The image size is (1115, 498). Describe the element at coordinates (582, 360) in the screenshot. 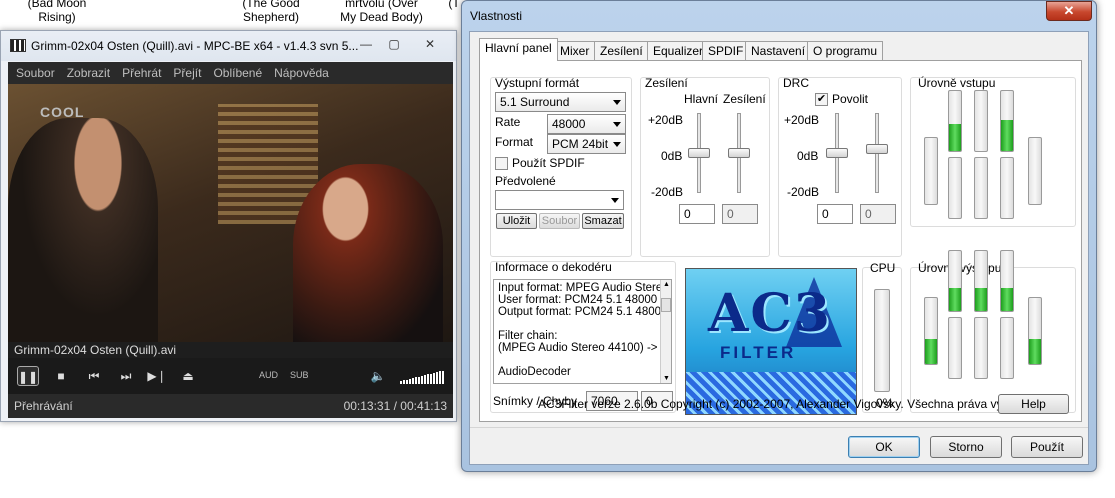

I see `decoder-info-line` at that location.